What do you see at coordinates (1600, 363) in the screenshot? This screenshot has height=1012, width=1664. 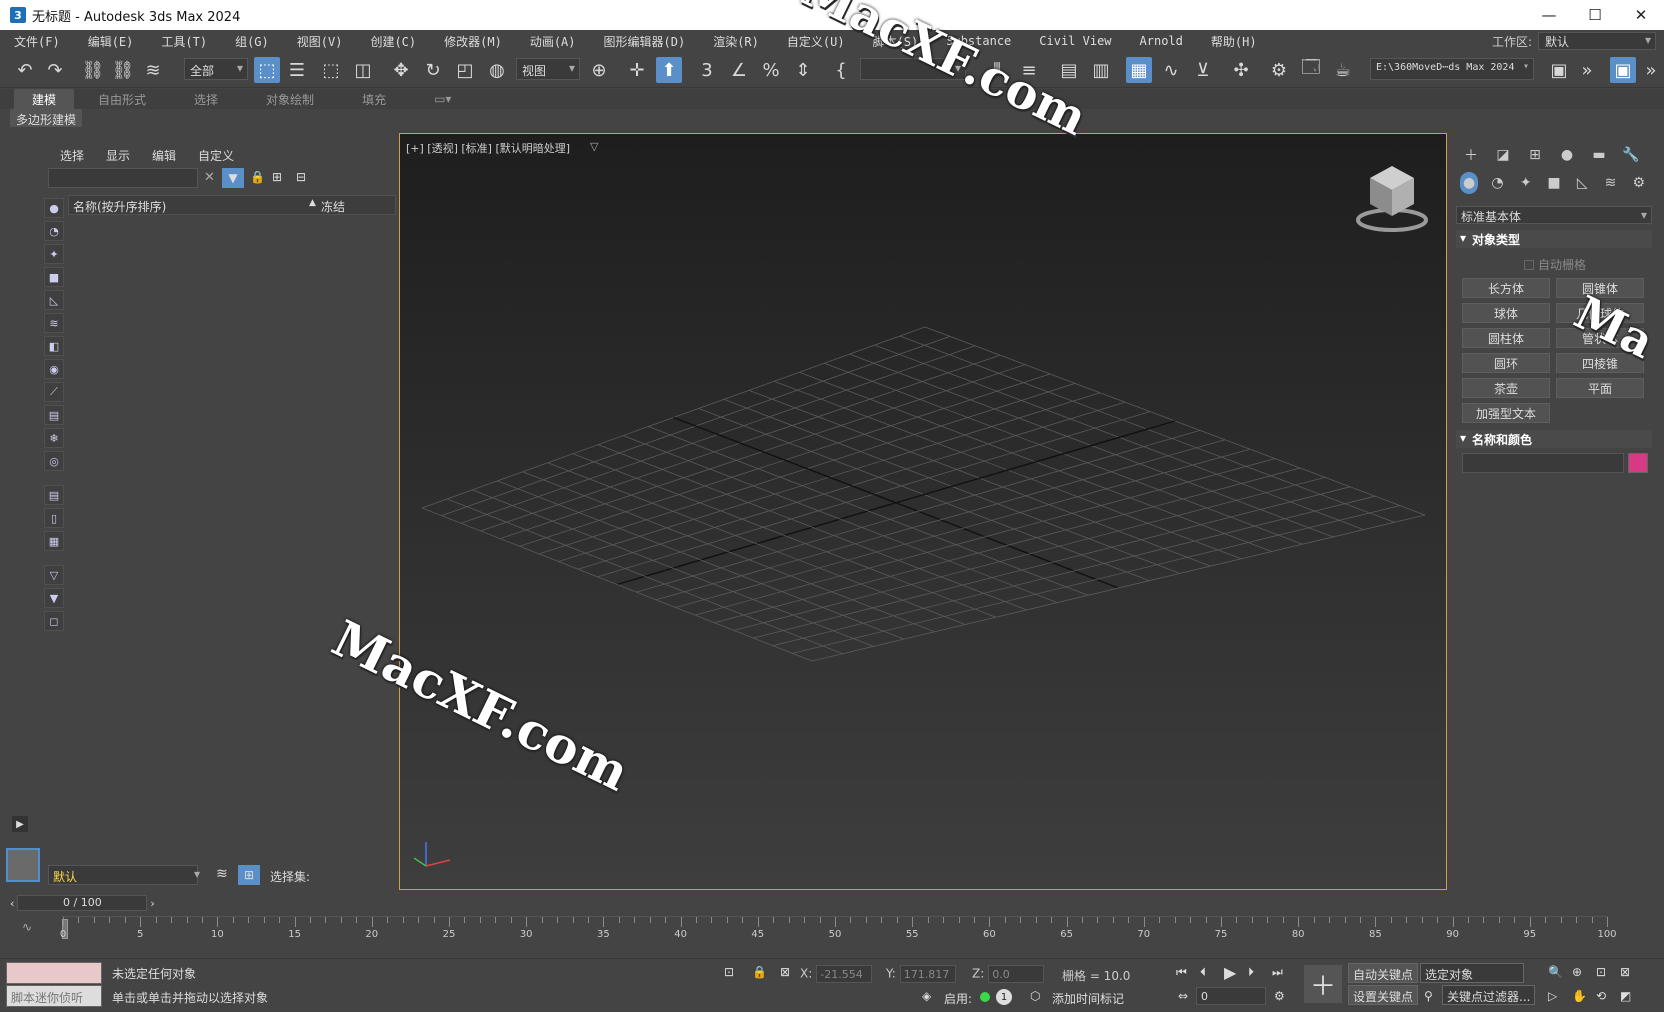 I see `pyramid-button: 四棱锥` at bounding box center [1600, 363].